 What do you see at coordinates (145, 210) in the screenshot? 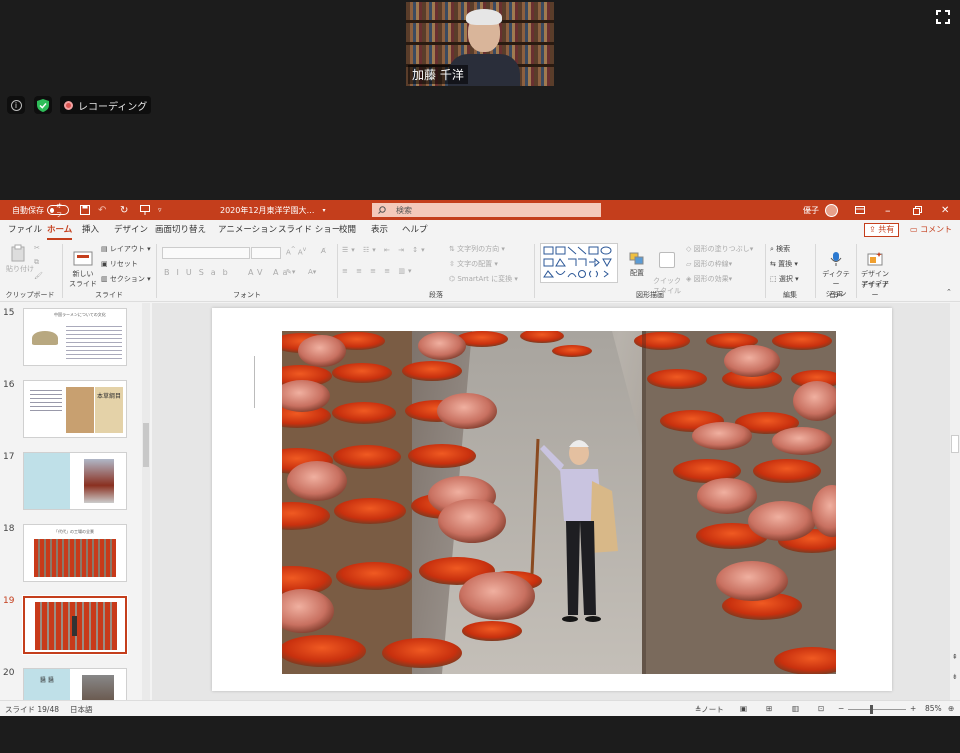
I see `present-icon` at bounding box center [145, 210].